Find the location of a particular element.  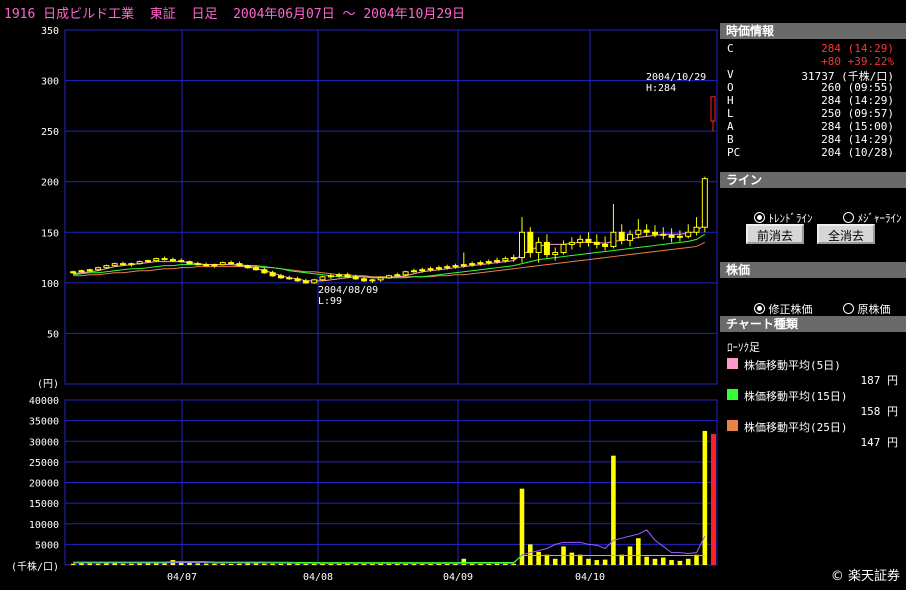

quote-row-pc: PC 204 (10/28) is located at coordinates (813, 152).